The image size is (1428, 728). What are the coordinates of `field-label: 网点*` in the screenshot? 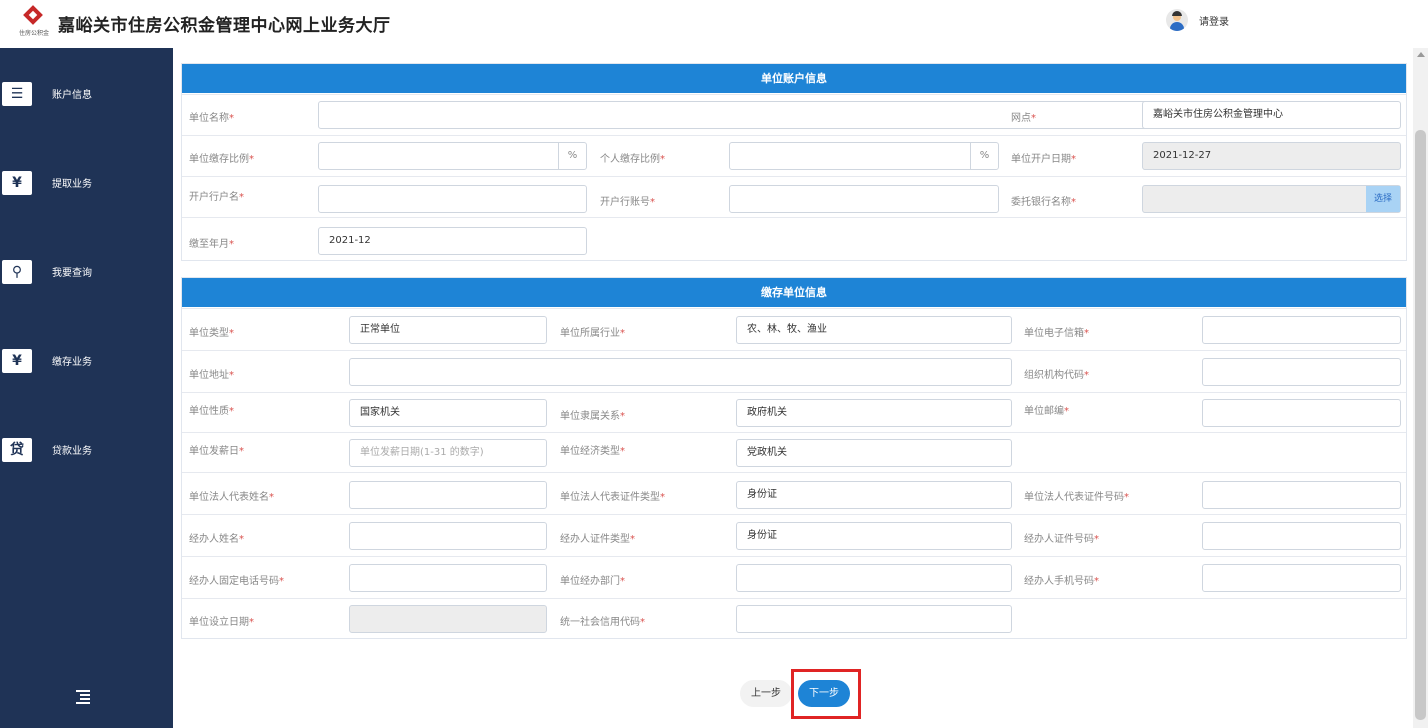 It's located at (1023, 118).